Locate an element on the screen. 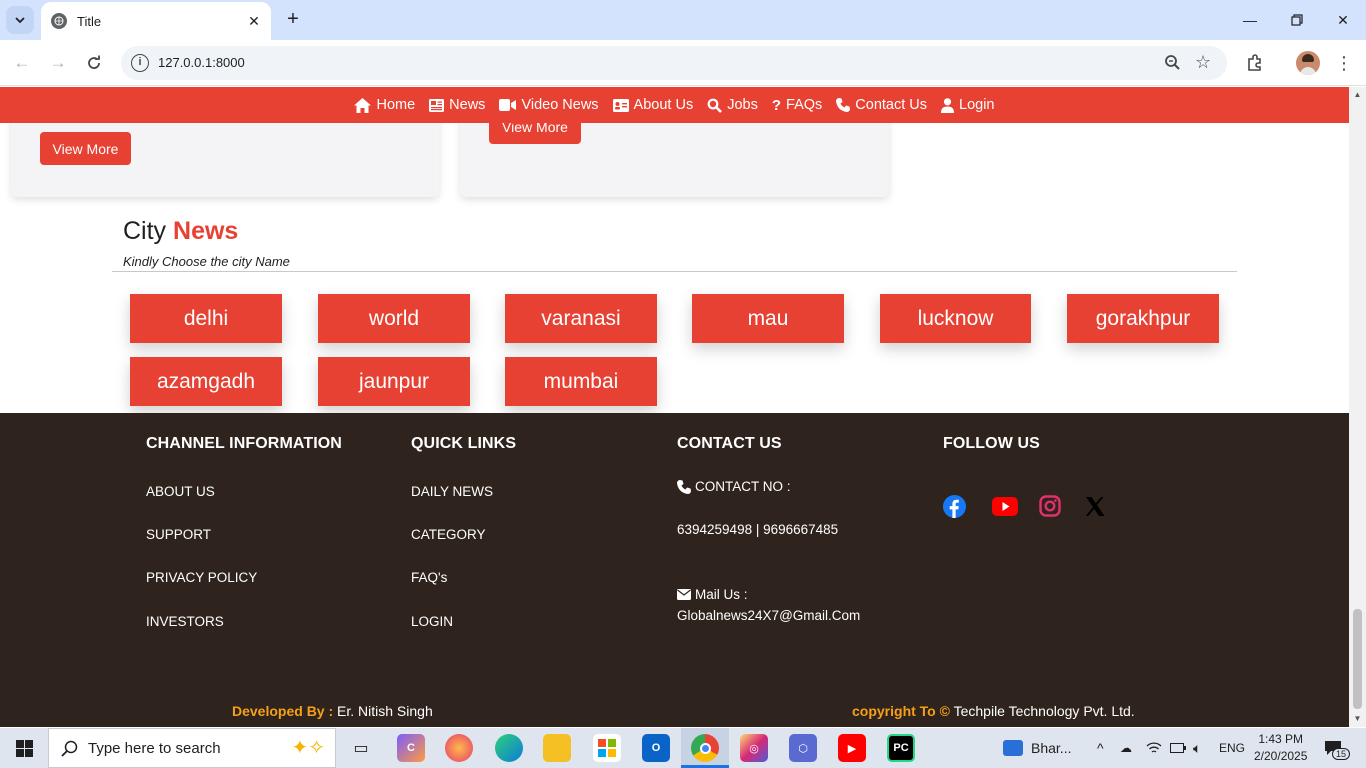 Image resolution: width=1366 pixels, height=768 pixels. file-explorer-icon is located at coordinates (557, 748).